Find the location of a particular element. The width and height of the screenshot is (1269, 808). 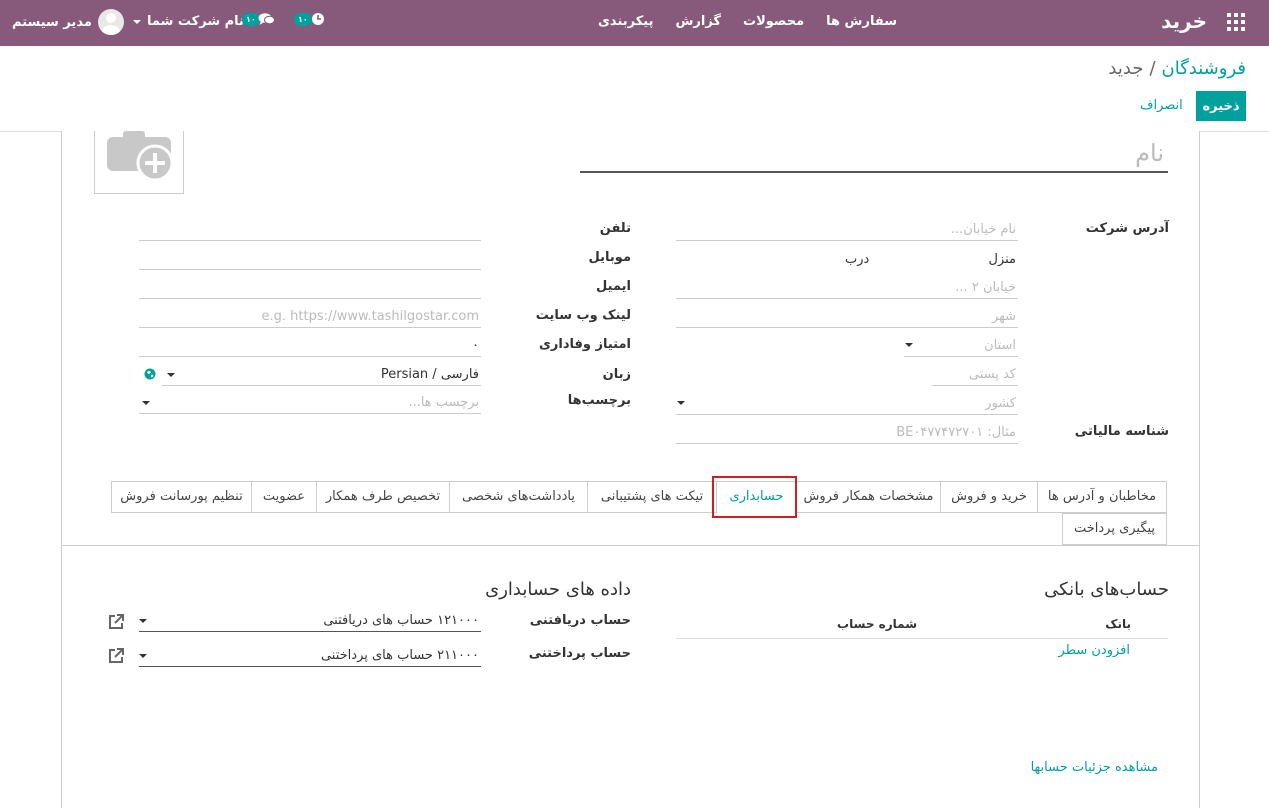

apps-menu-icon is located at coordinates (1236, 22).